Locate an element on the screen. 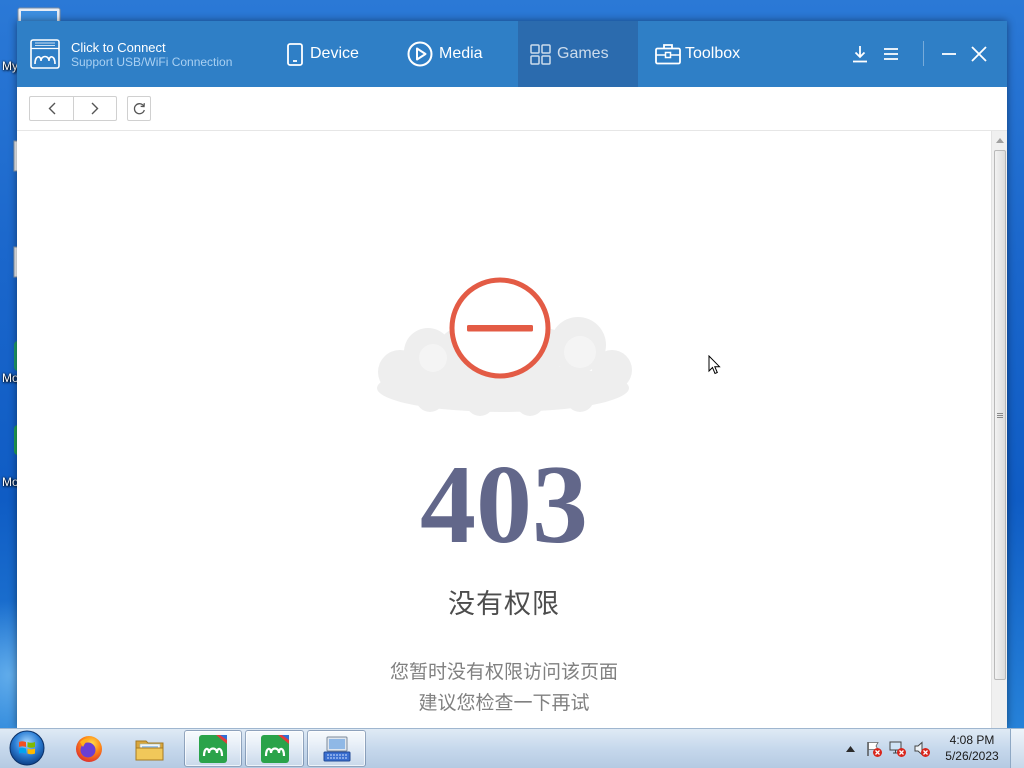 The height and width of the screenshot is (768, 1024). menu-icon is located at coordinates (891, 54).